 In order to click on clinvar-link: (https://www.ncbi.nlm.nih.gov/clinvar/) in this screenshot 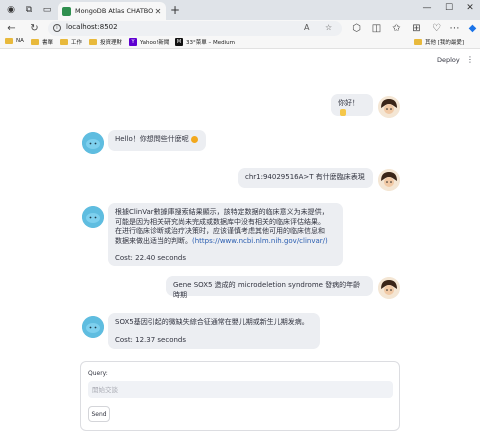, I will do `click(260, 241)`.